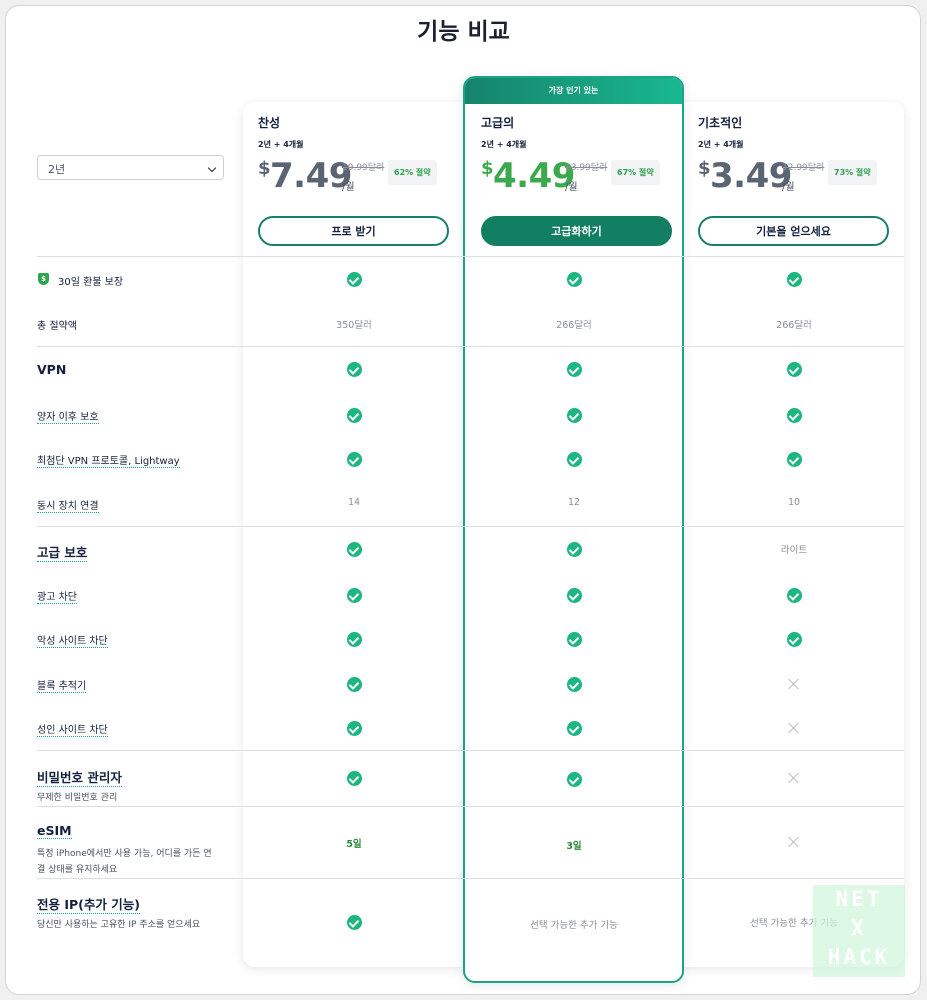  What do you see at coordinates (52, 369) in the screenshot?
I see `section-heading: VPN` at bounding box center [52, 369].